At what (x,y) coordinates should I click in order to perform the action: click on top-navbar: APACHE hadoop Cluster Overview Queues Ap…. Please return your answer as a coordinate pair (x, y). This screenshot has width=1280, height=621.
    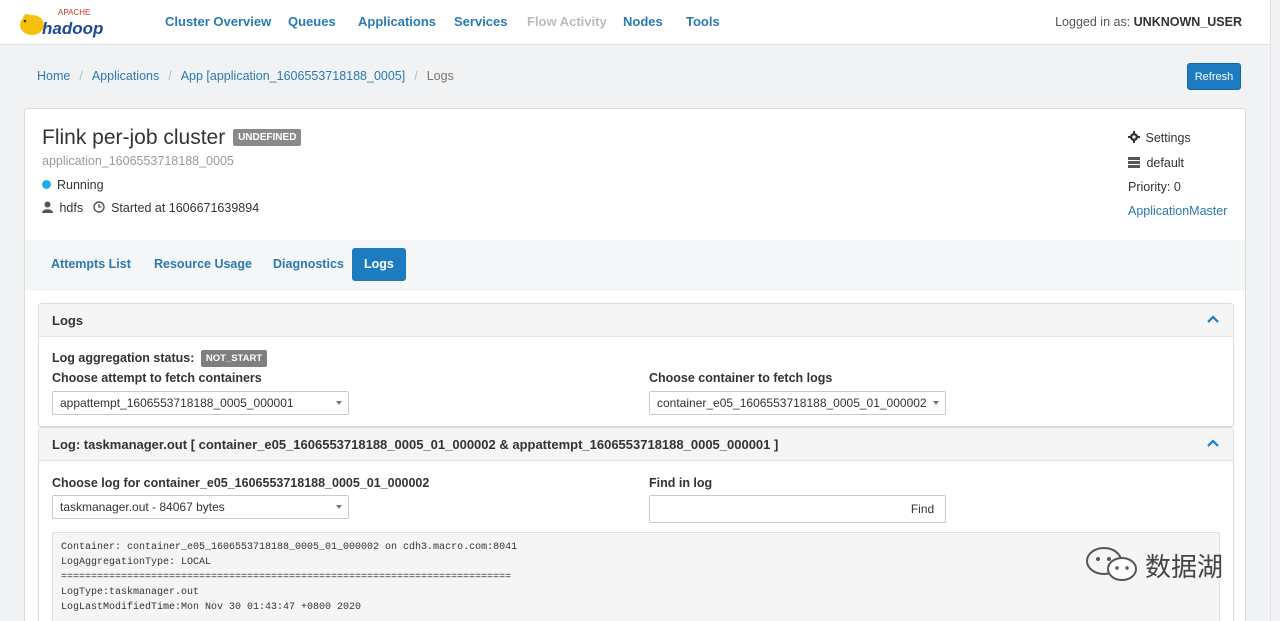
    Looking at the image, I should click on (640, 22).